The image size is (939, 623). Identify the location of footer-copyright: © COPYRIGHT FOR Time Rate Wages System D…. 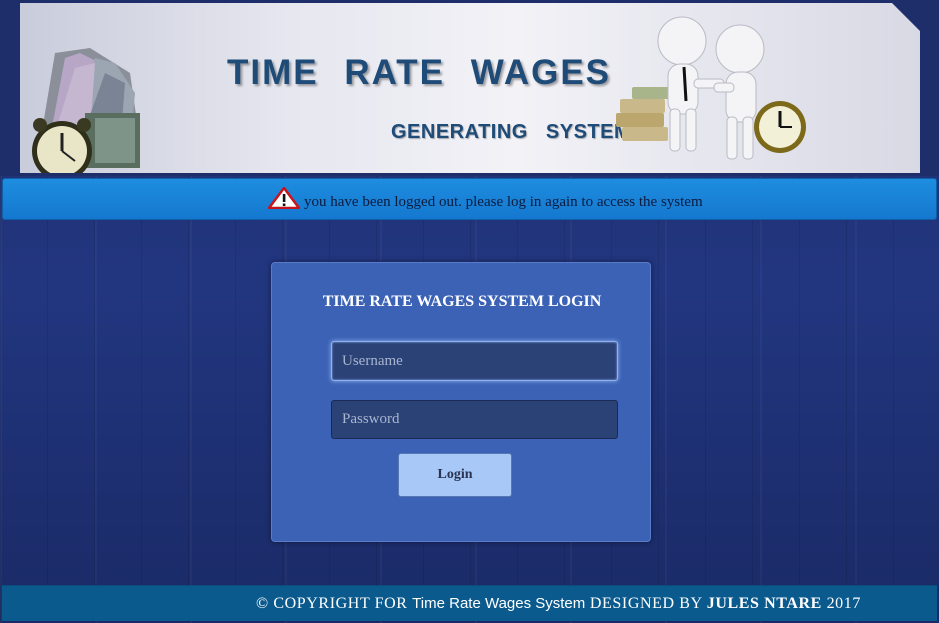
(558, 604).